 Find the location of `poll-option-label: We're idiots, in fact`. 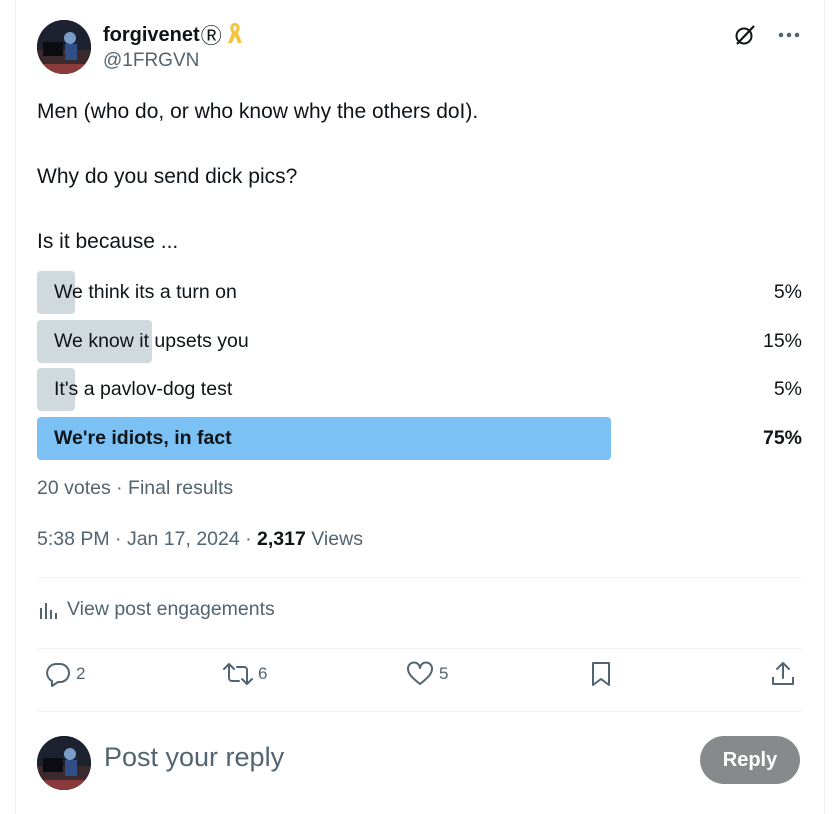

poll-option-label: We're idiots, in fact is located at coordinates (143, 437).